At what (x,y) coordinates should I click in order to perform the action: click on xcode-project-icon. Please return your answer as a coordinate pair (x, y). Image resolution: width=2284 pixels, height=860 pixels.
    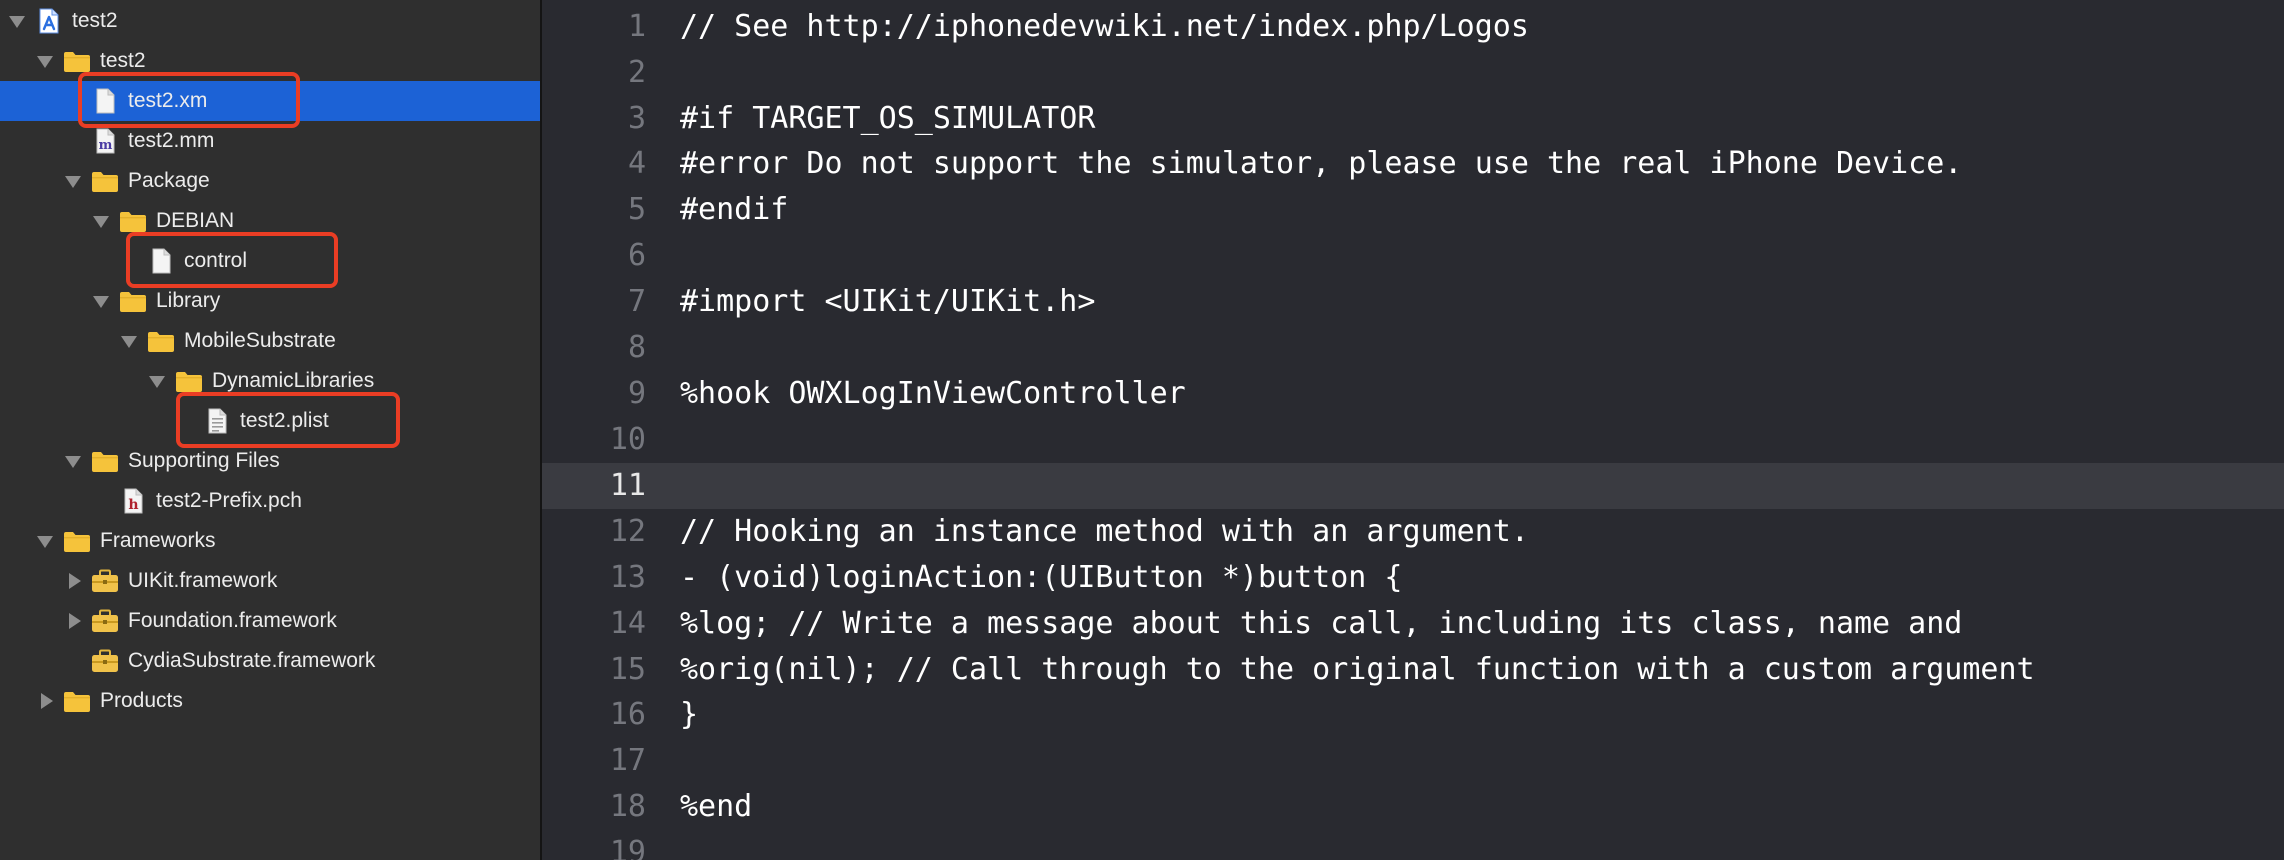
    Looking at the image, I should click on (49, 21).